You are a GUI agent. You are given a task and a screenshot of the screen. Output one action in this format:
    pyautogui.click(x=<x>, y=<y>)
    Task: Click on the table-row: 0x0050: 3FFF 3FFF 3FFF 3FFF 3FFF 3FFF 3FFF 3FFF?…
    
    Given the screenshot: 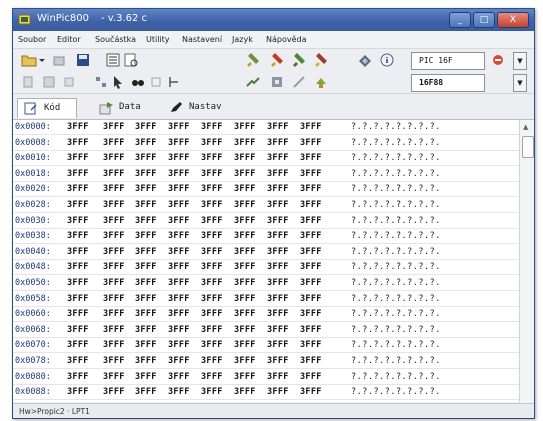 What is the action you would take?
    pyautogui.click(x=266, y=283)
    